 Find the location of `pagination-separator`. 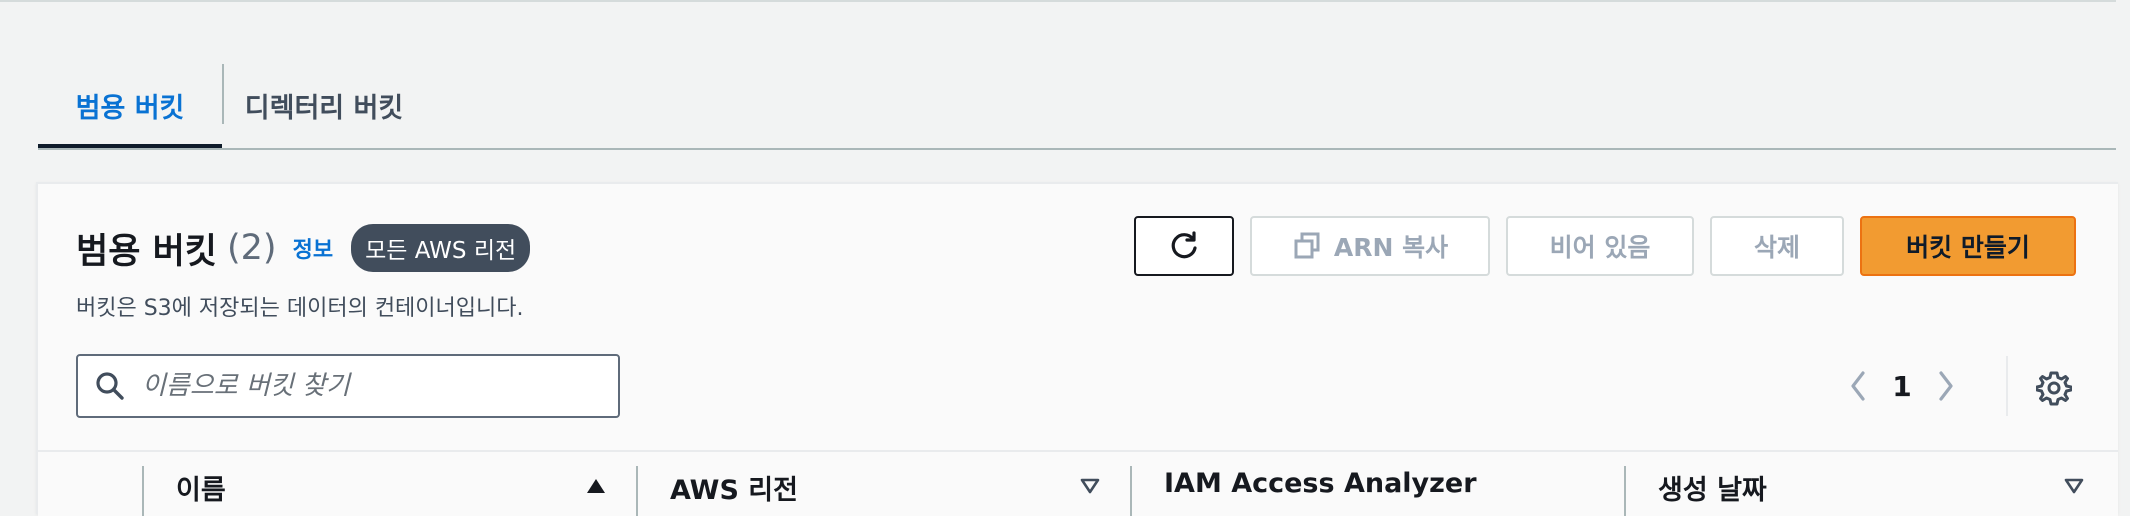

pagination-separator is located at coordinates (2007, 386).